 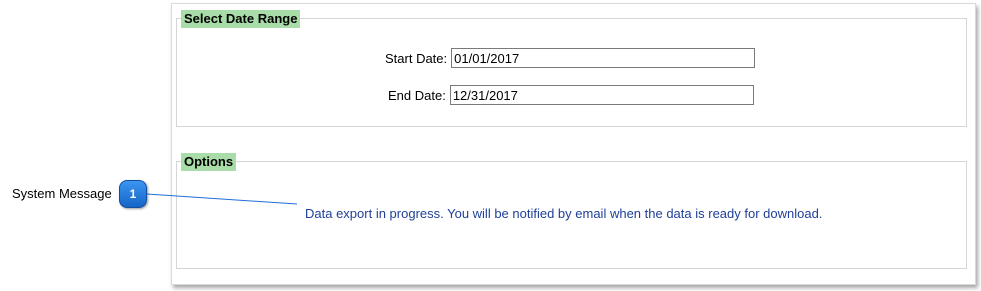 What do you see at coordinates (601, 95) in the screenshot?
I see `end-date-input` at bounding box center [601, 95].